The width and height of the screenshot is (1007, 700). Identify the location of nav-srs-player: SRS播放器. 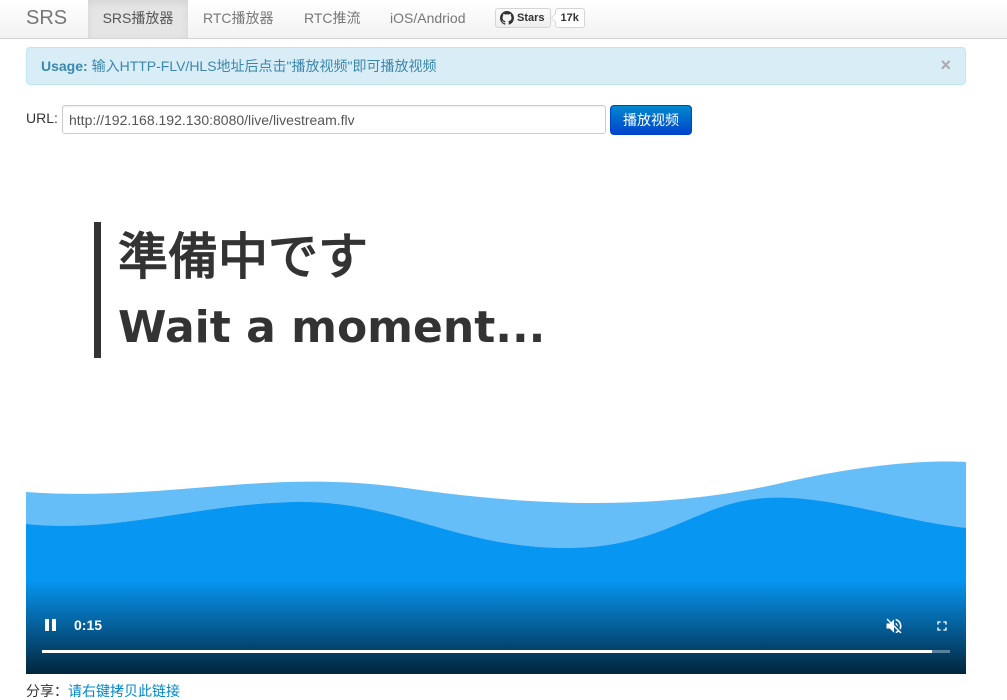
(138, 19).